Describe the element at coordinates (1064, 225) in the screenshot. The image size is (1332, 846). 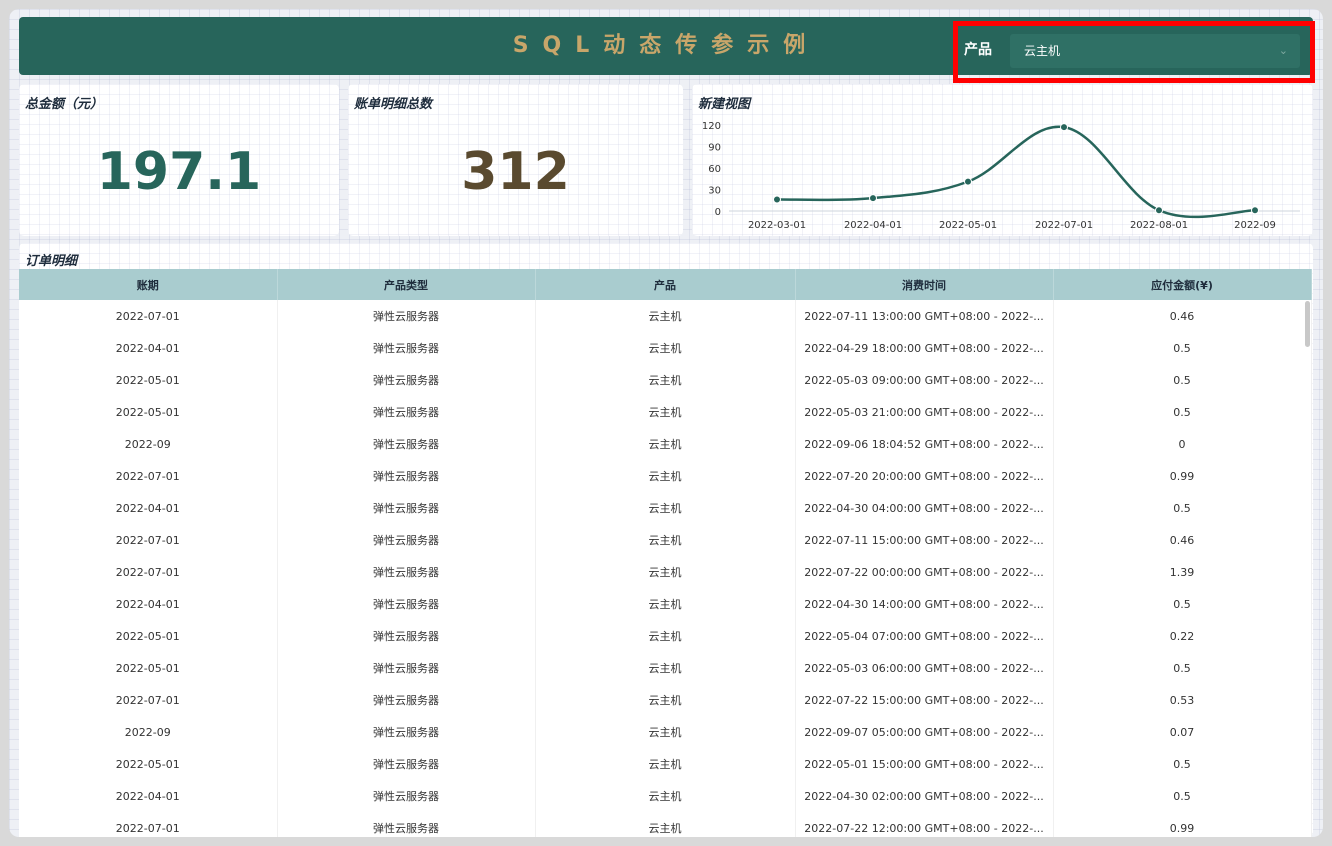
I see `x-tick-label: 2022-07-01` at that location.